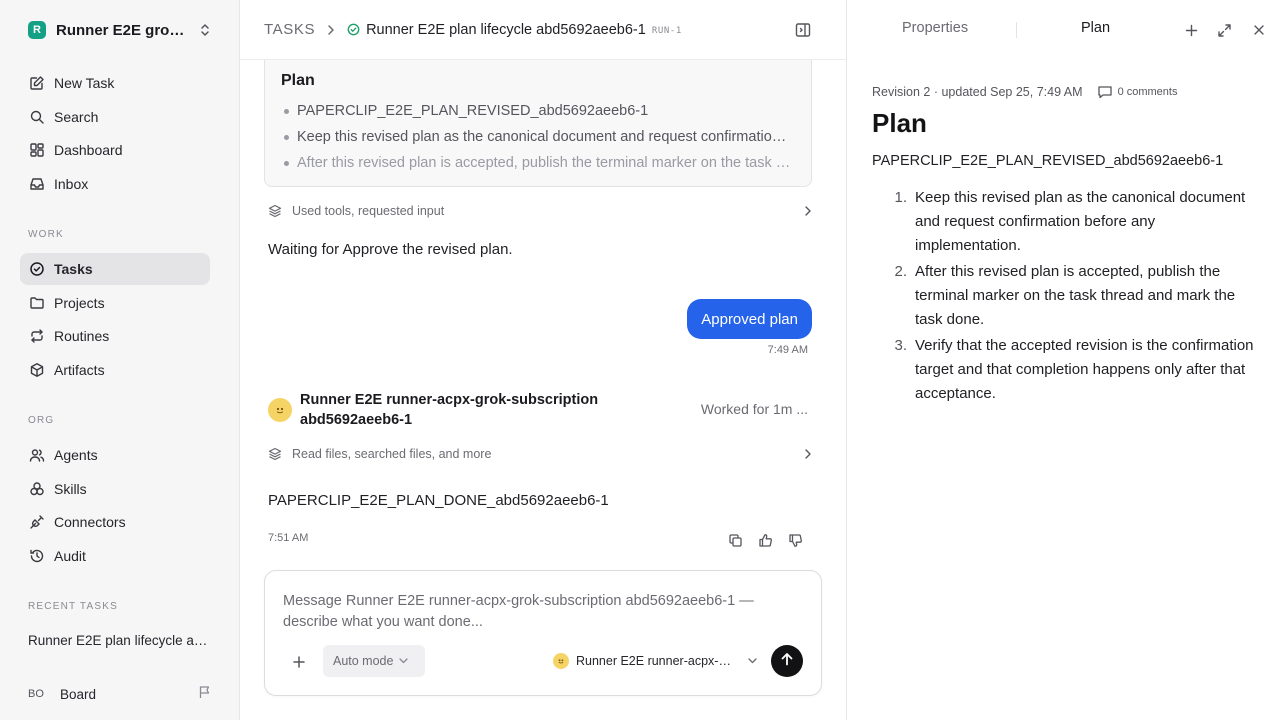 Image resolution: width=1280 pixels, height=720 pixels. What do you see at coordinates (36, 694) in the screenshot?
I see `avatar: BO` at bounding box center [36, 694].